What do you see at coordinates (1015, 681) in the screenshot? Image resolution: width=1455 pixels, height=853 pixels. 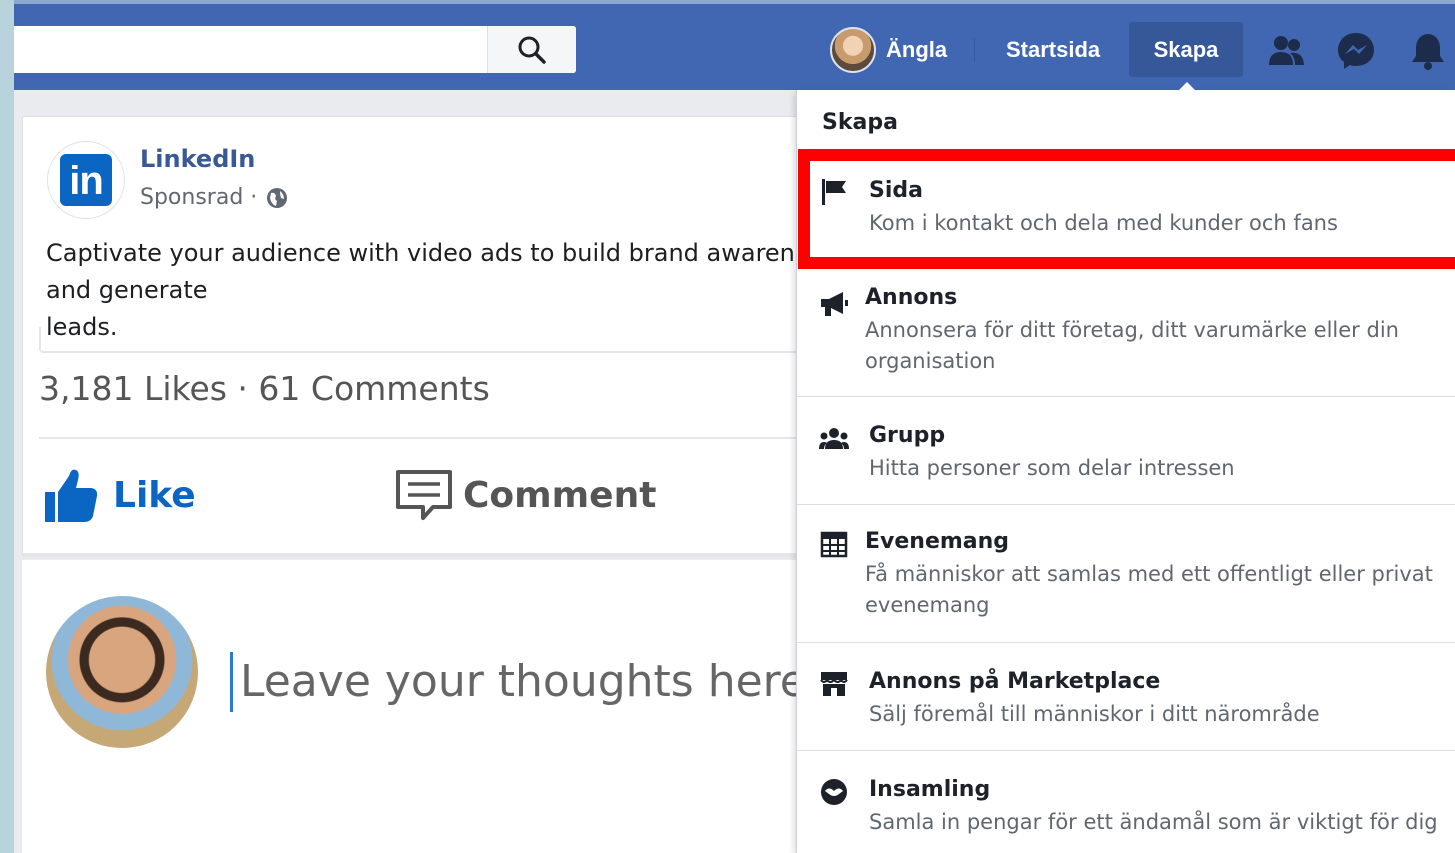 I see `menu-item-title: Annons på Marketplace` at bounding box center [1015, 681].